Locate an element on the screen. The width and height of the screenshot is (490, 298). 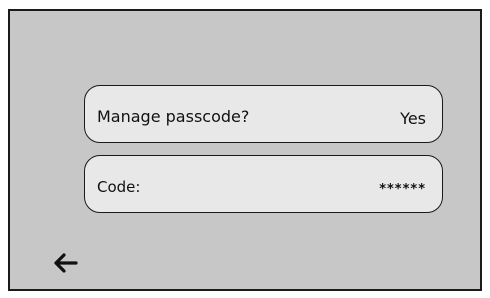
manage-passcode-toggle: Manage passcode? Yes is located at coordinates (263, 114).